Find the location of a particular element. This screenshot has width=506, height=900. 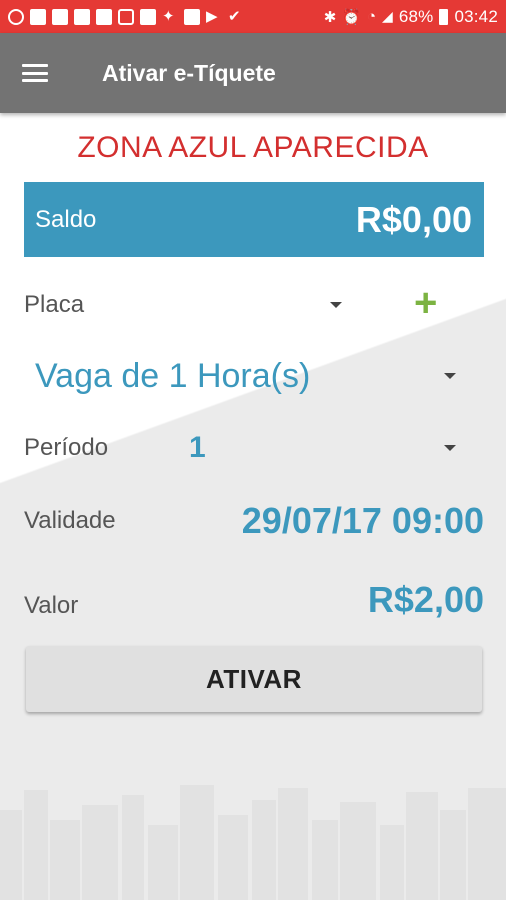

hamburger-icon is located at coordinates (35, 73).